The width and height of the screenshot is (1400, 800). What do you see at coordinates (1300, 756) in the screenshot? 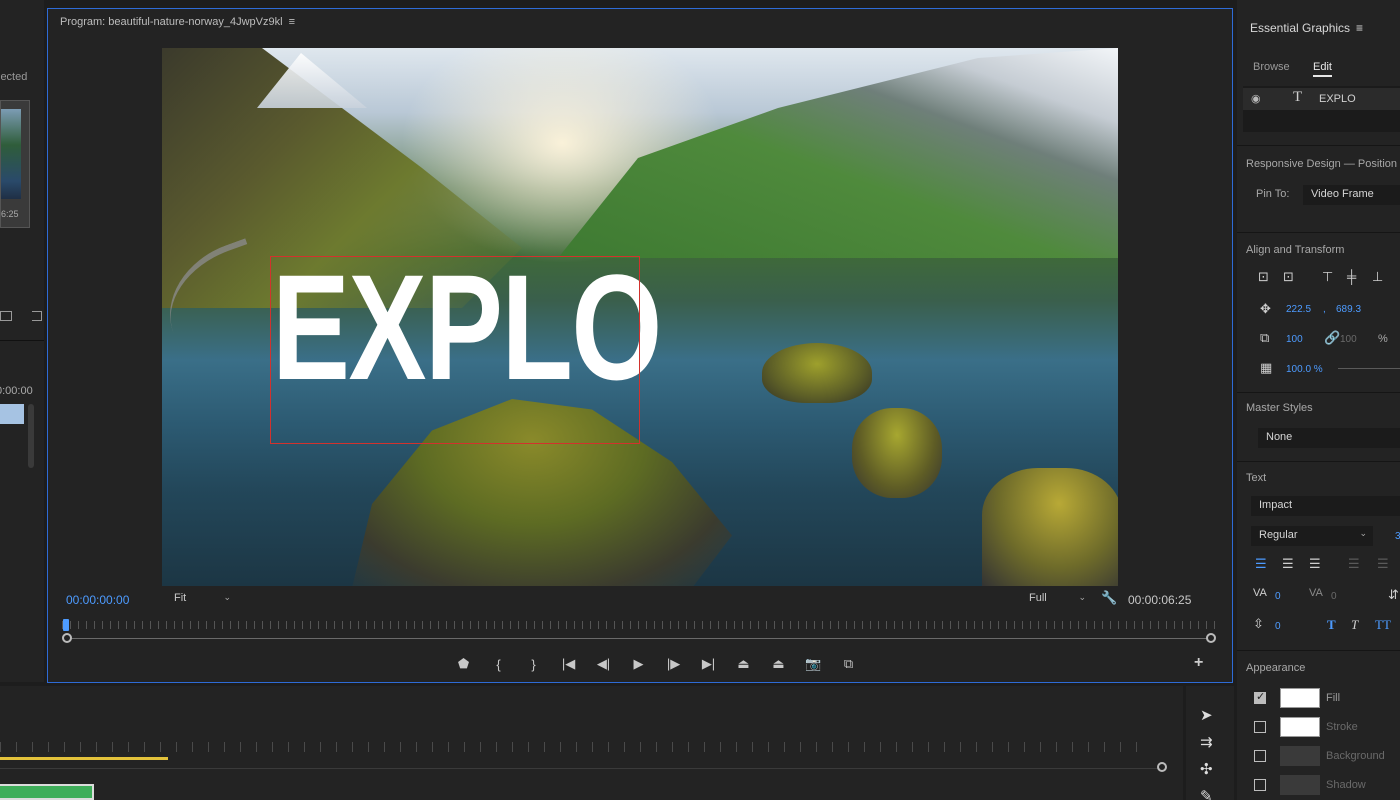
I see `background-color-swatch` at bounding box center [1300, 756].